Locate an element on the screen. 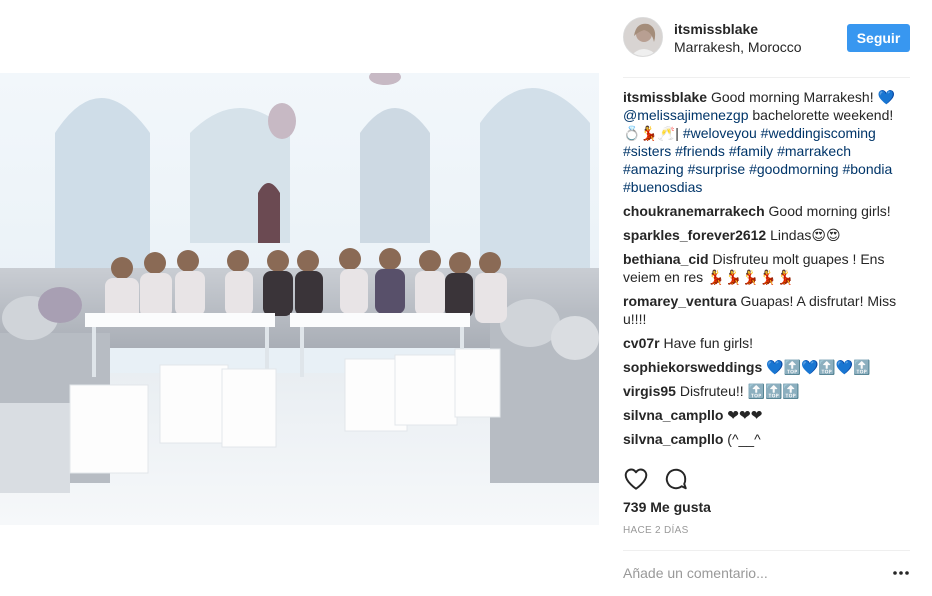 This screenshot has height=596, width=932. comment-text: Have fun girls! is located at coordinates (708, 343).